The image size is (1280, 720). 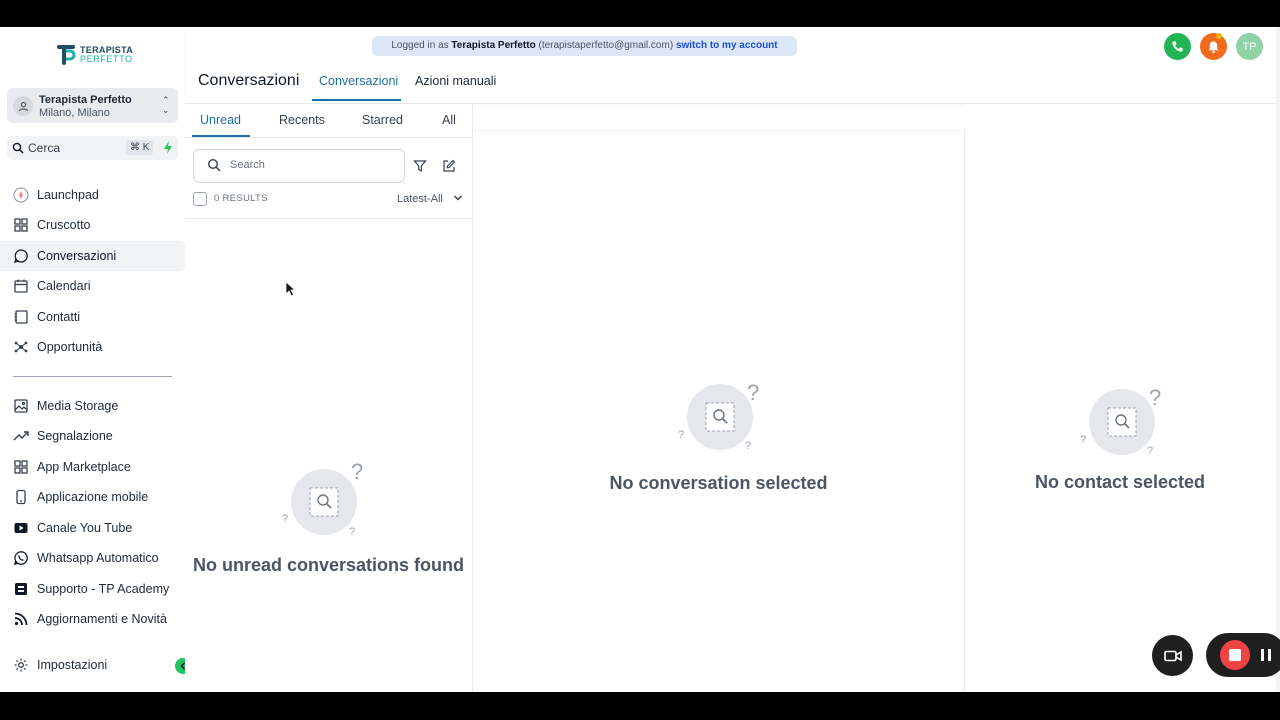 I want to click on call-button, so click(x=1177, y=46).